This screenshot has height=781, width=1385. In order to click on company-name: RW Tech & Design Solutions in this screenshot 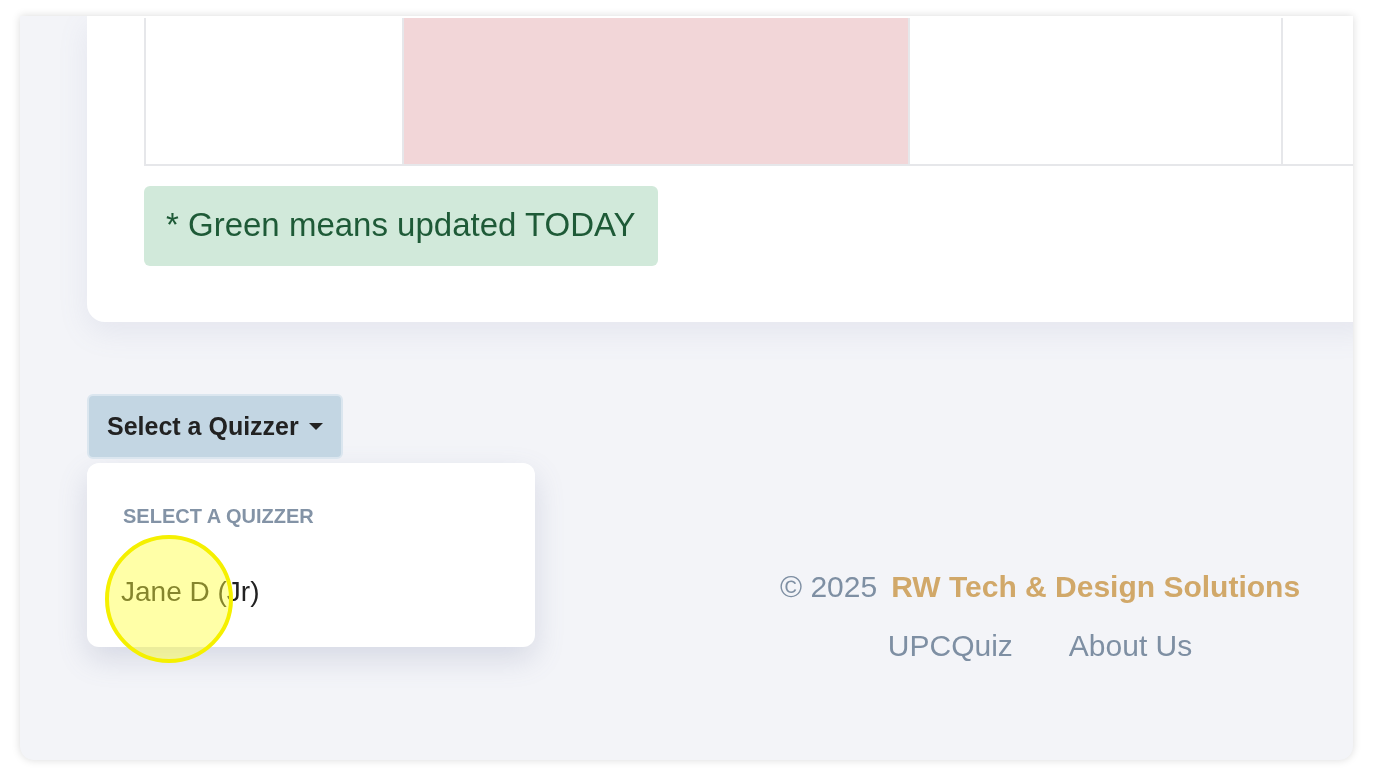, I will do `click(1096, 586)`.